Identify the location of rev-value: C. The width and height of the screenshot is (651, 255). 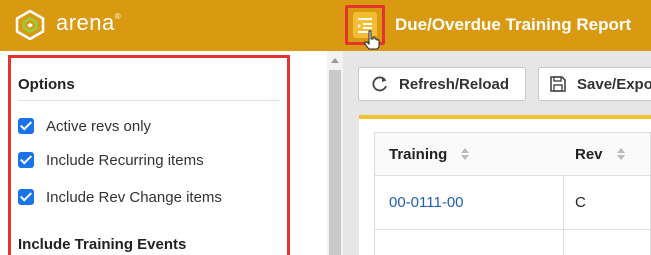
(580, 202).